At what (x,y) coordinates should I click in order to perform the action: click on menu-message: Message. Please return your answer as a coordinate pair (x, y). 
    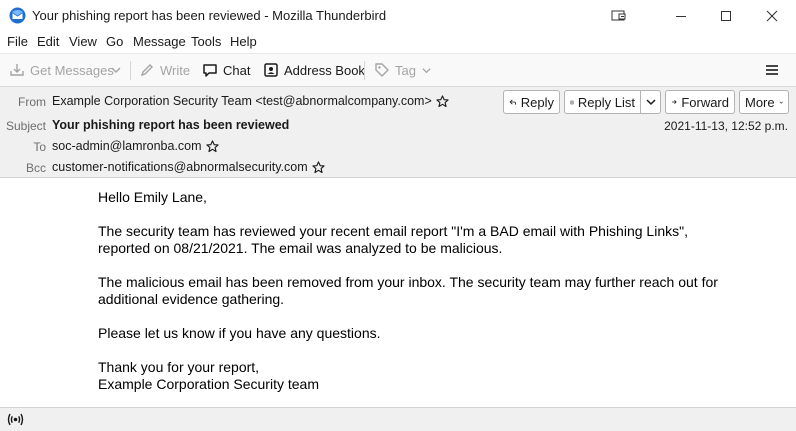
    Looking at the image, I should click on (159, 41).